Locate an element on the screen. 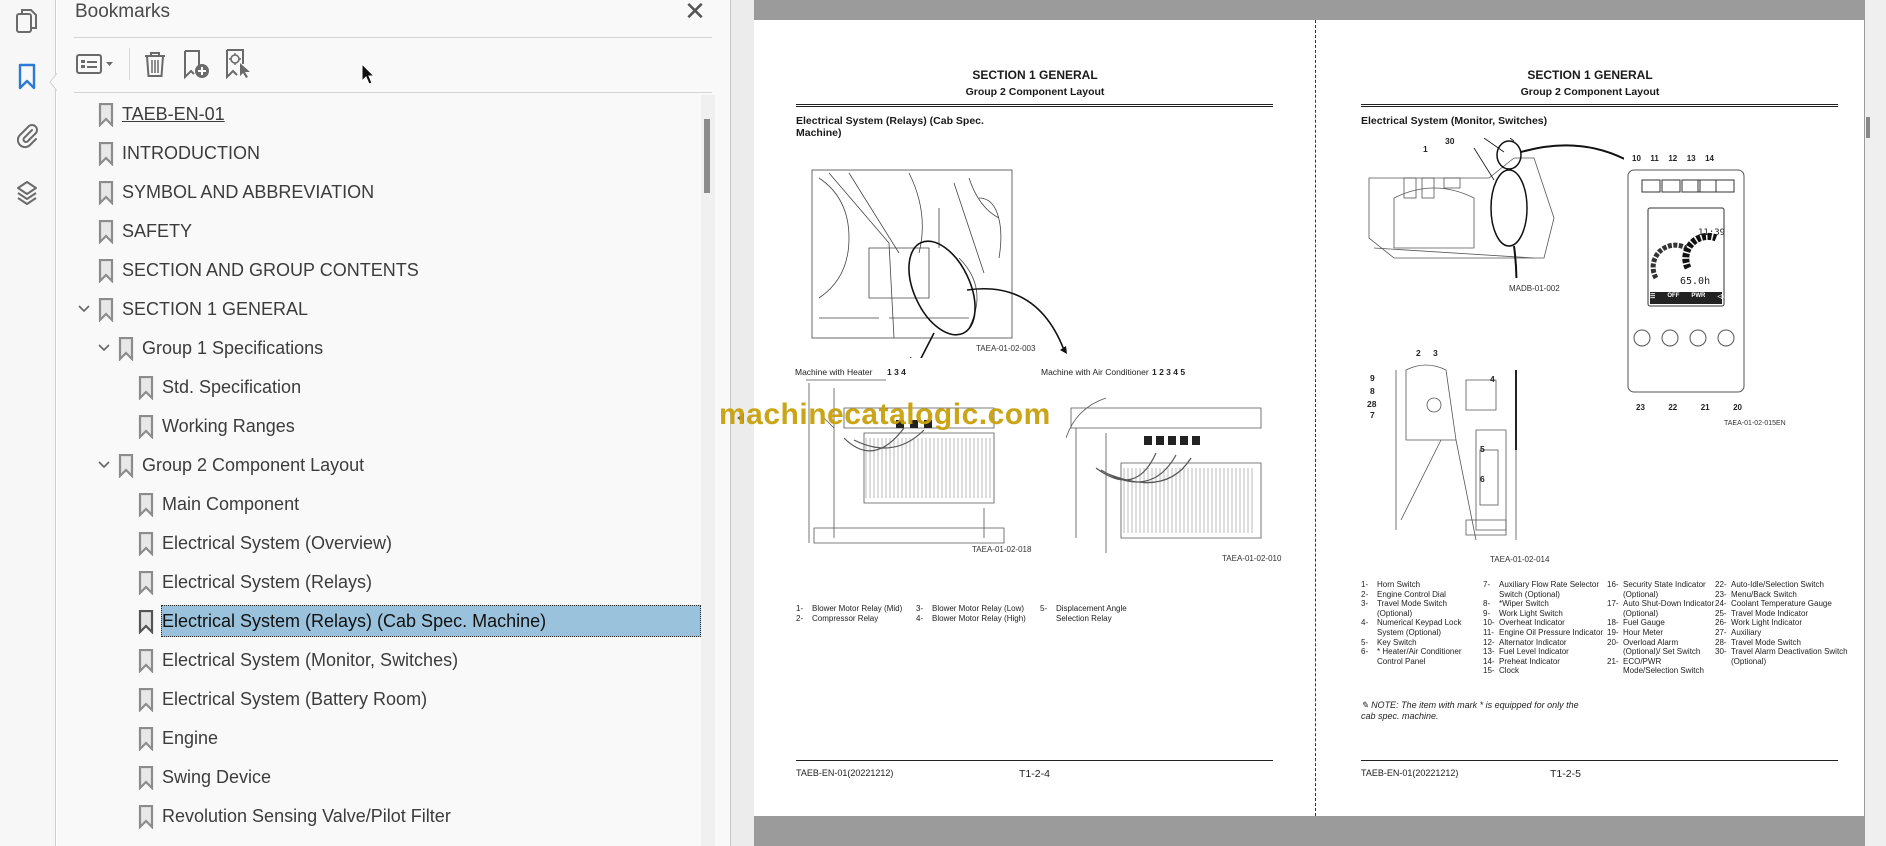  bookmark-item: Electrical System (Overview) is located at coordinates (391, 543).